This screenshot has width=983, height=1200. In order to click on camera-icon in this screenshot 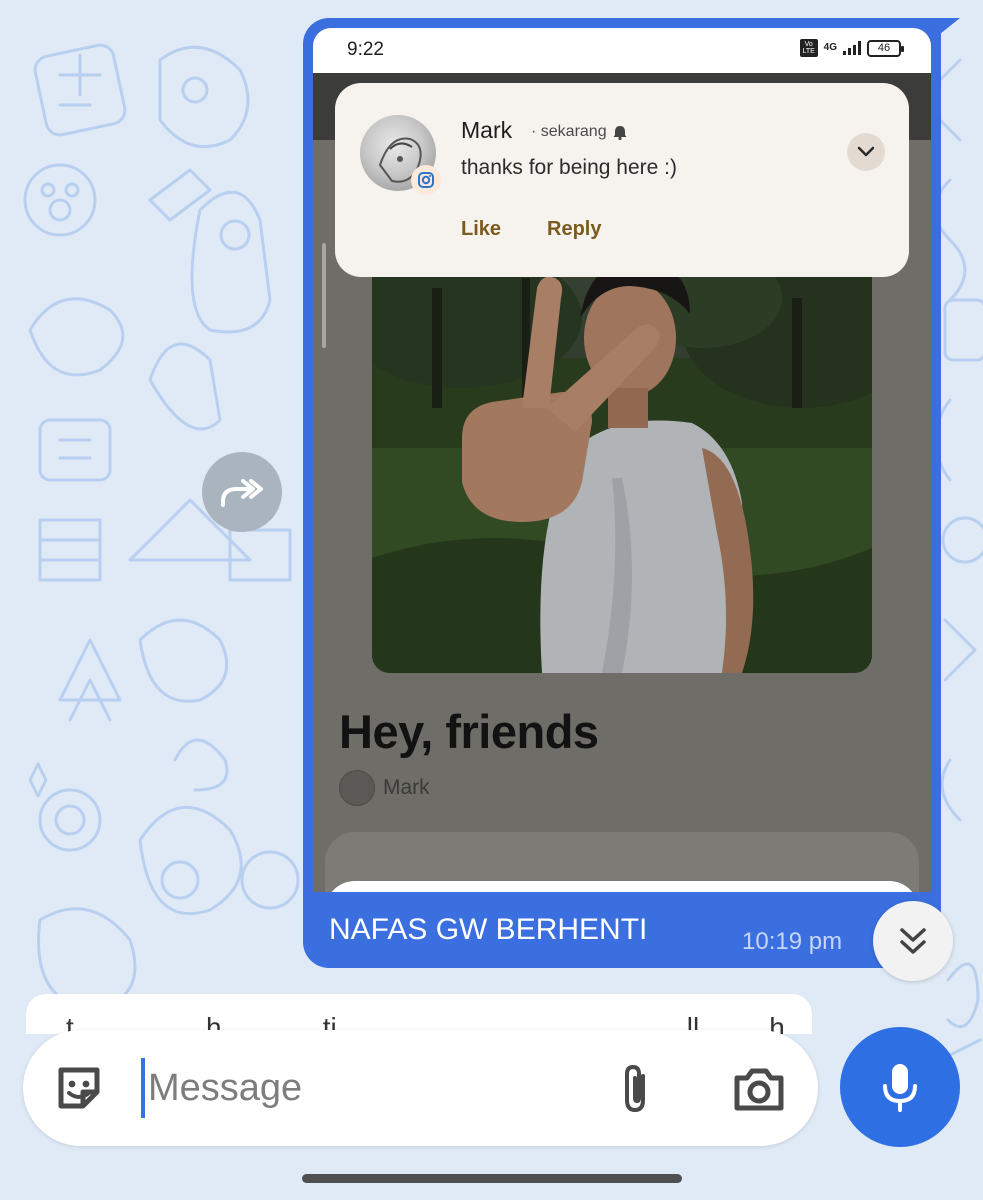, I will do `click(759, 1091)`.